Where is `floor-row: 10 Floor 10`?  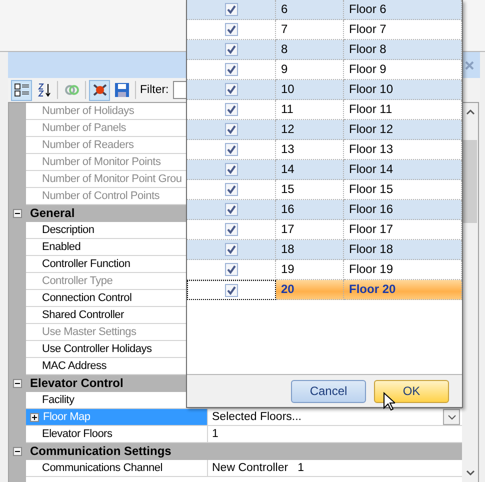
floor-row: 10 Floor 10 is located at coordinates (324, 90).